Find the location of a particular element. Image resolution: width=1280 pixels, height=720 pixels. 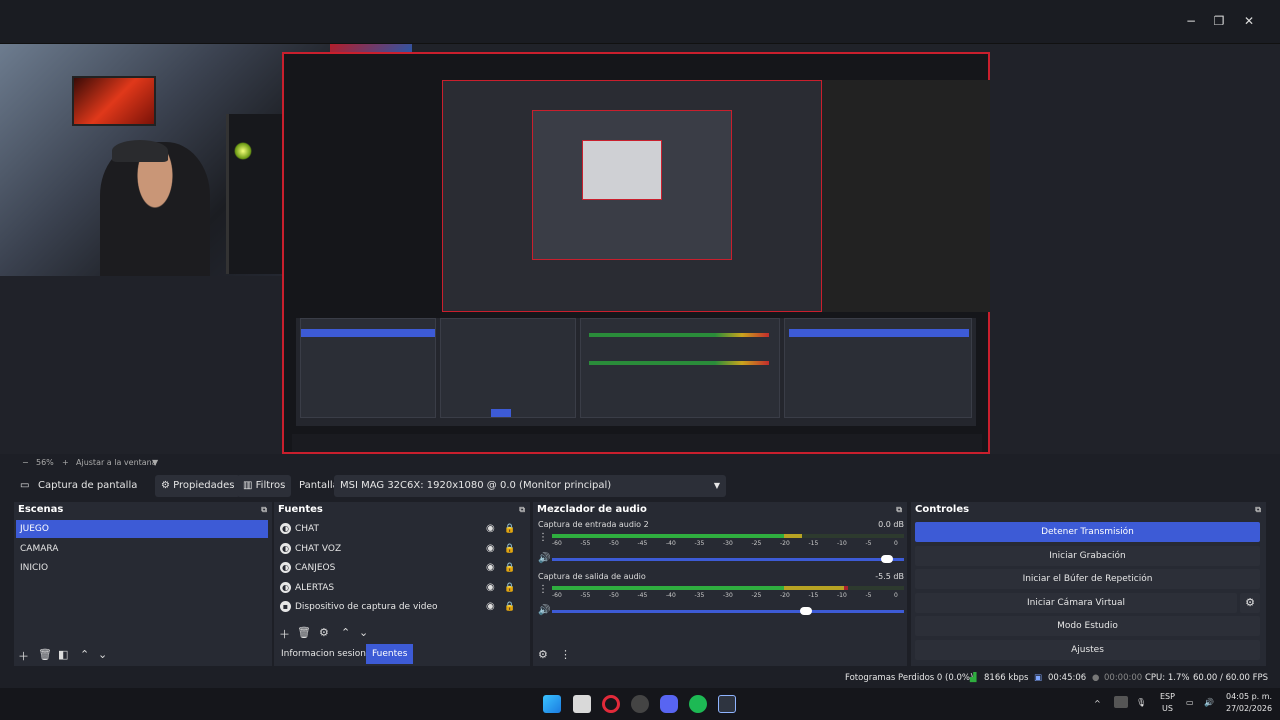

nested-scenes is located at coordinates (368, 368).